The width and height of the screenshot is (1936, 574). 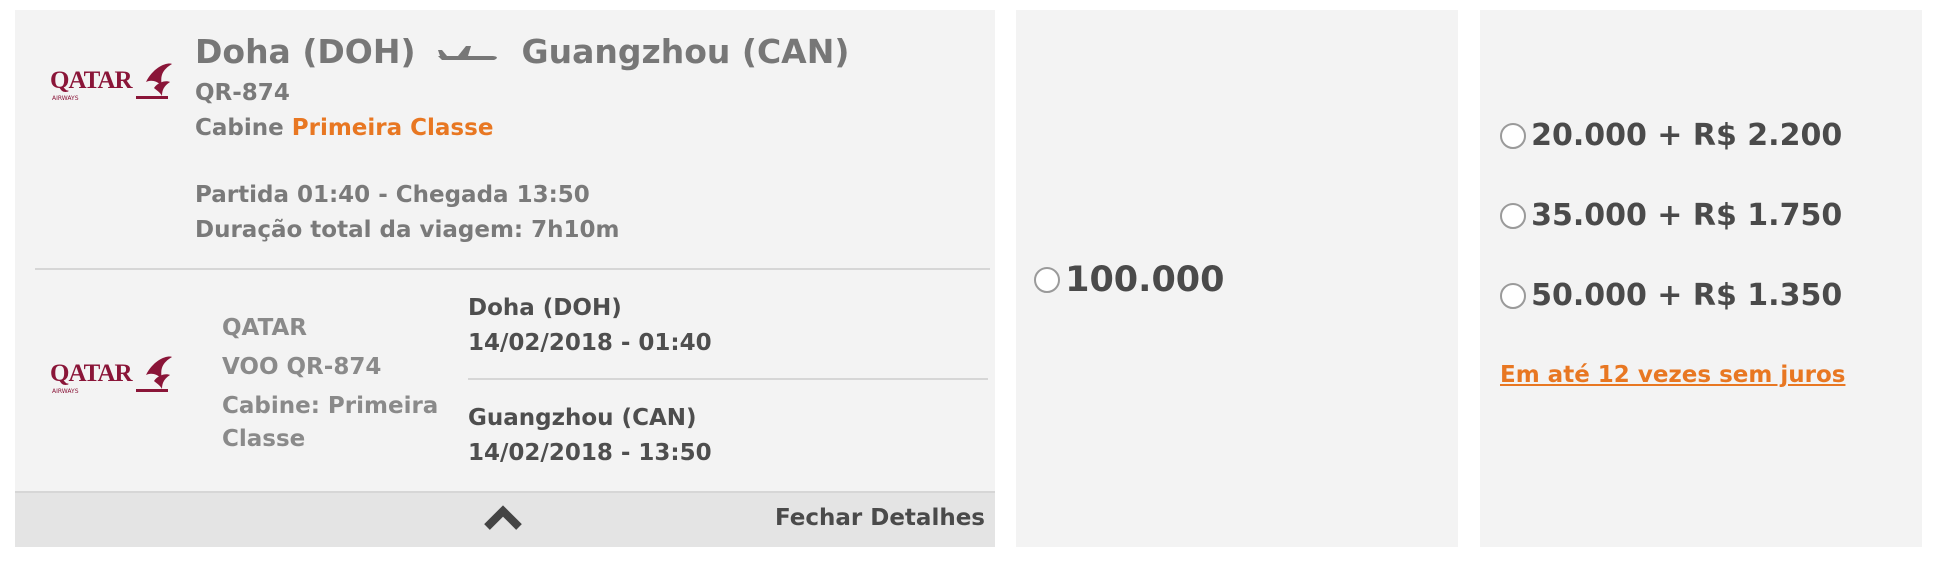 I want to click on points-cash-option-3: 50.000 + R$ 1.350, so click(x=1671, y=295).